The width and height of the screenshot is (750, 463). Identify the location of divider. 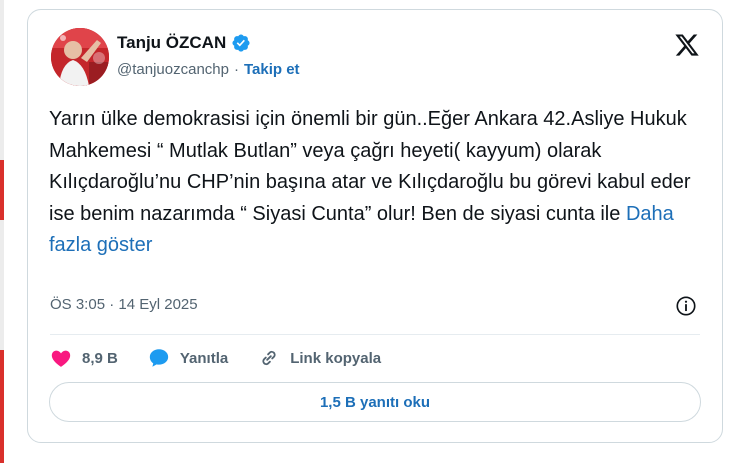
(375, 334).